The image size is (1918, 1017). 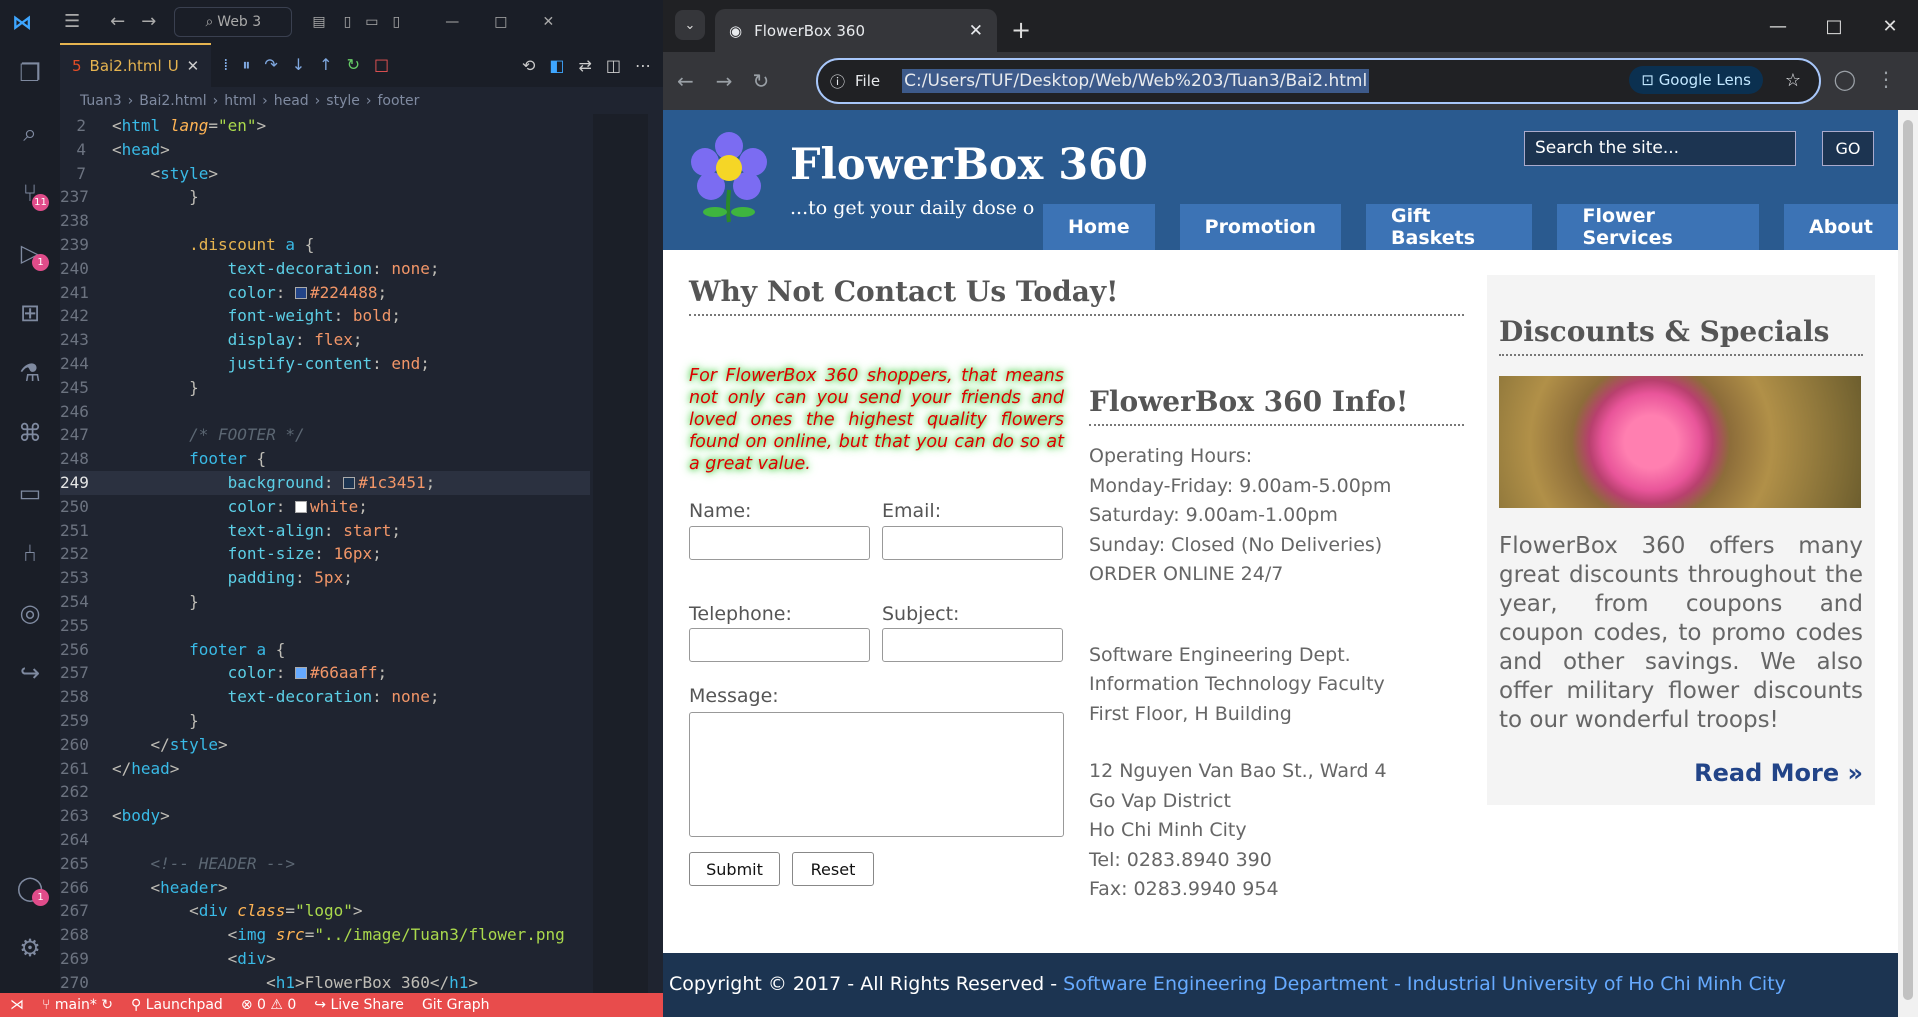 I want to click on panel-bottom-icon: ▭, so click(x=371, y=22).